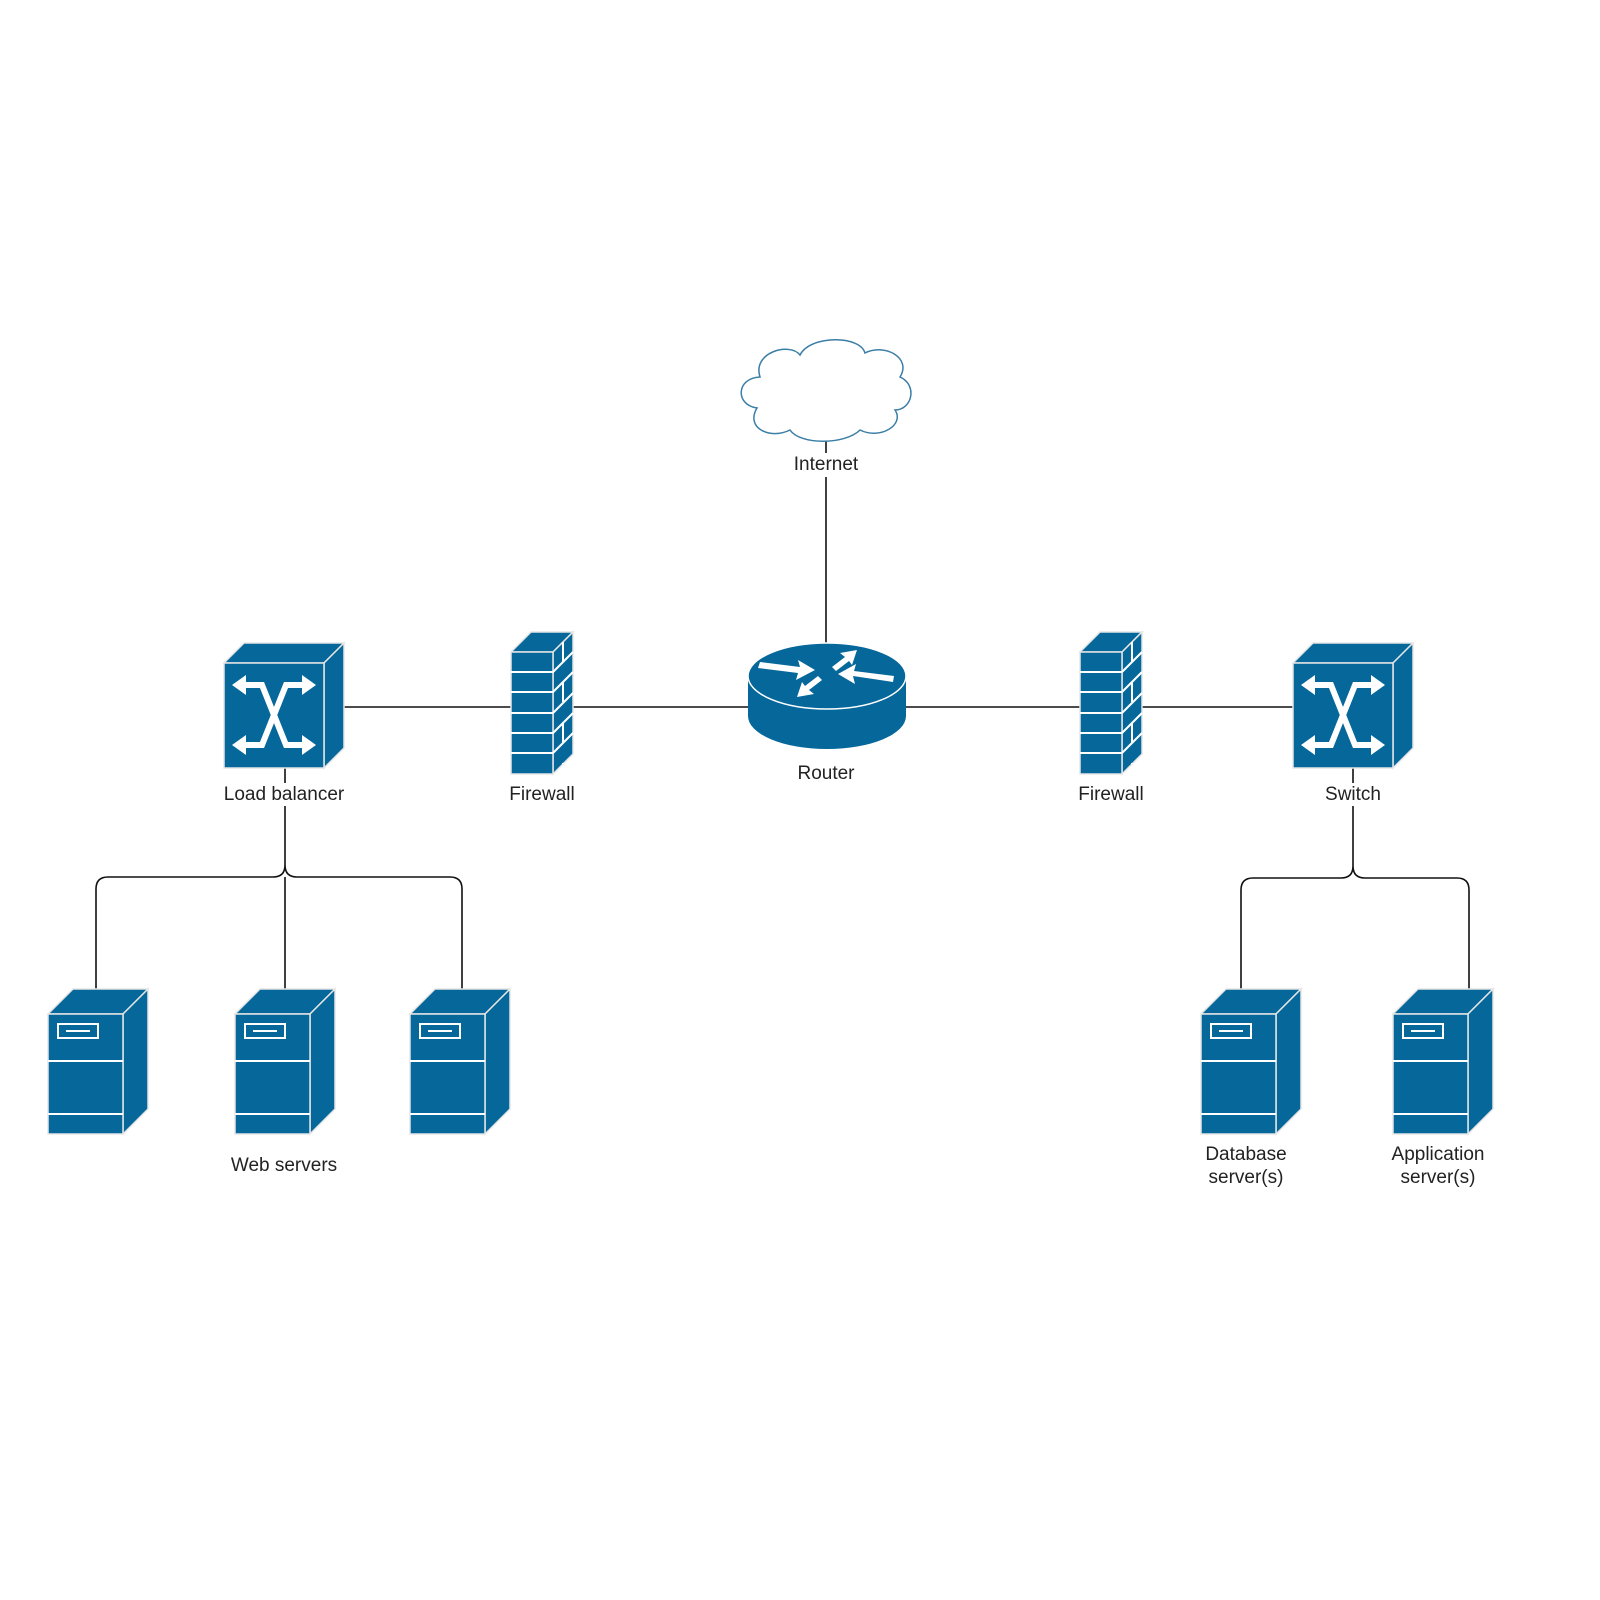 The image size is (1600, 1600). What do you see at coordinates (460, 1061) in the screenshot?
I see `web-server-3-icon` at bounding box center [460, 1061].